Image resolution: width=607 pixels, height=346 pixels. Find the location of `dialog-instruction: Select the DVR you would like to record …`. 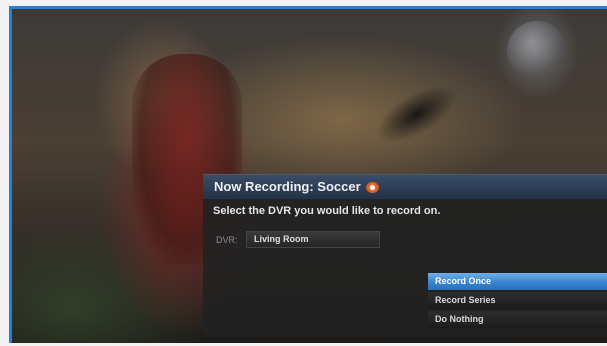

dialog-instruction: Select the DVR you would like to record … is located at coordinates (327, 211).